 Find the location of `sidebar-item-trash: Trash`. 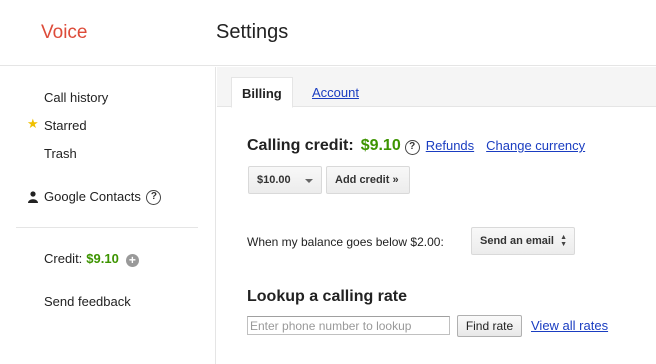

sidebar-item-trash: Trash is located at coordinates (60, 153).